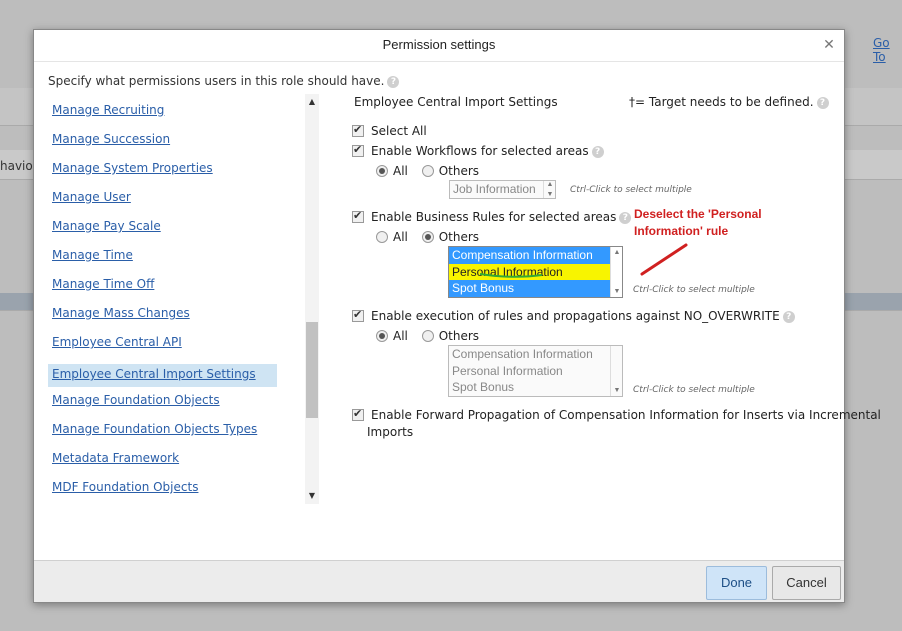  Describe the element at coordinates (162, 140) in the screenshot. I see `nav-item-manage-succession: Manage Succession` at that location.